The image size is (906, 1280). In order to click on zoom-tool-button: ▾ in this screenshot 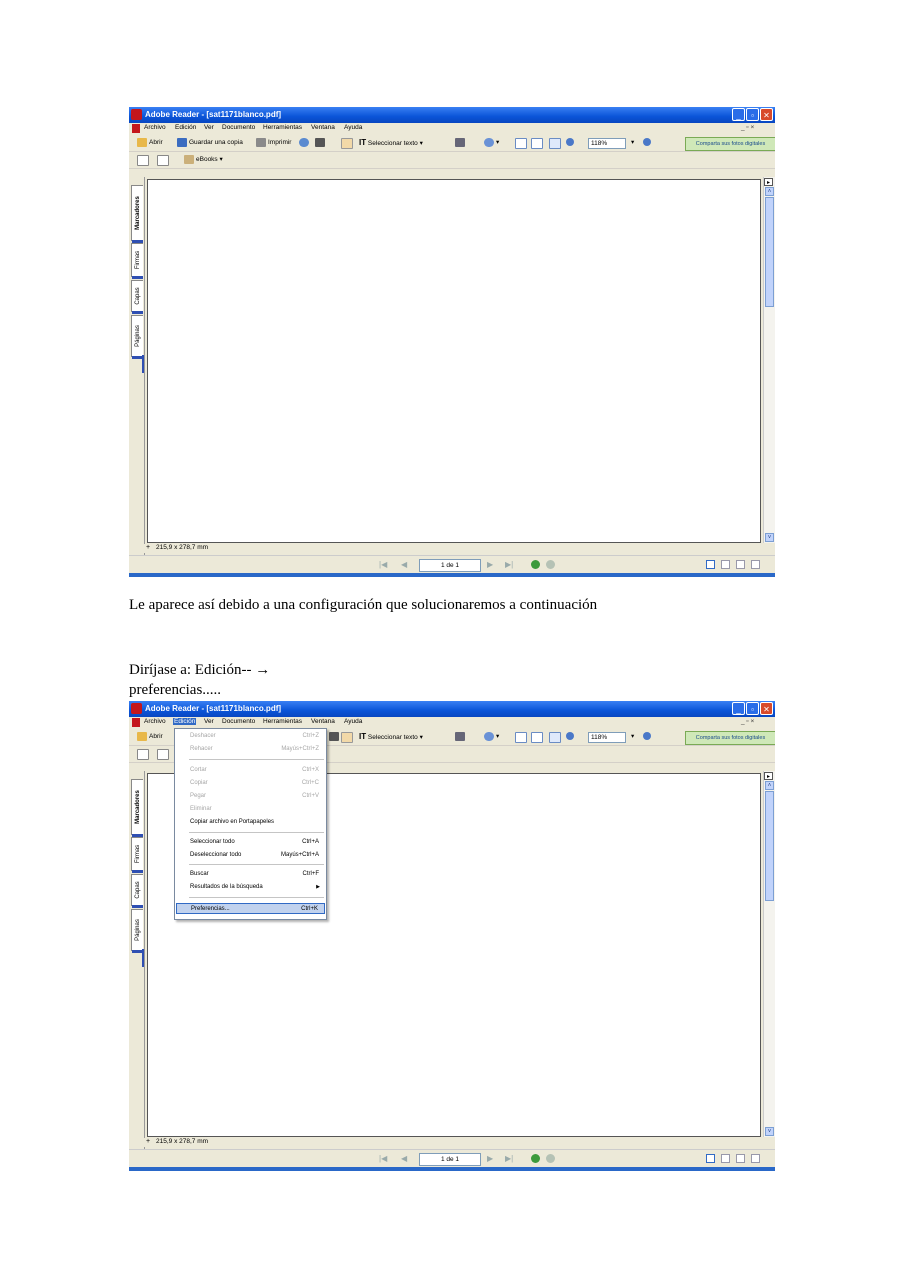, I will do `click(491, 736)`.